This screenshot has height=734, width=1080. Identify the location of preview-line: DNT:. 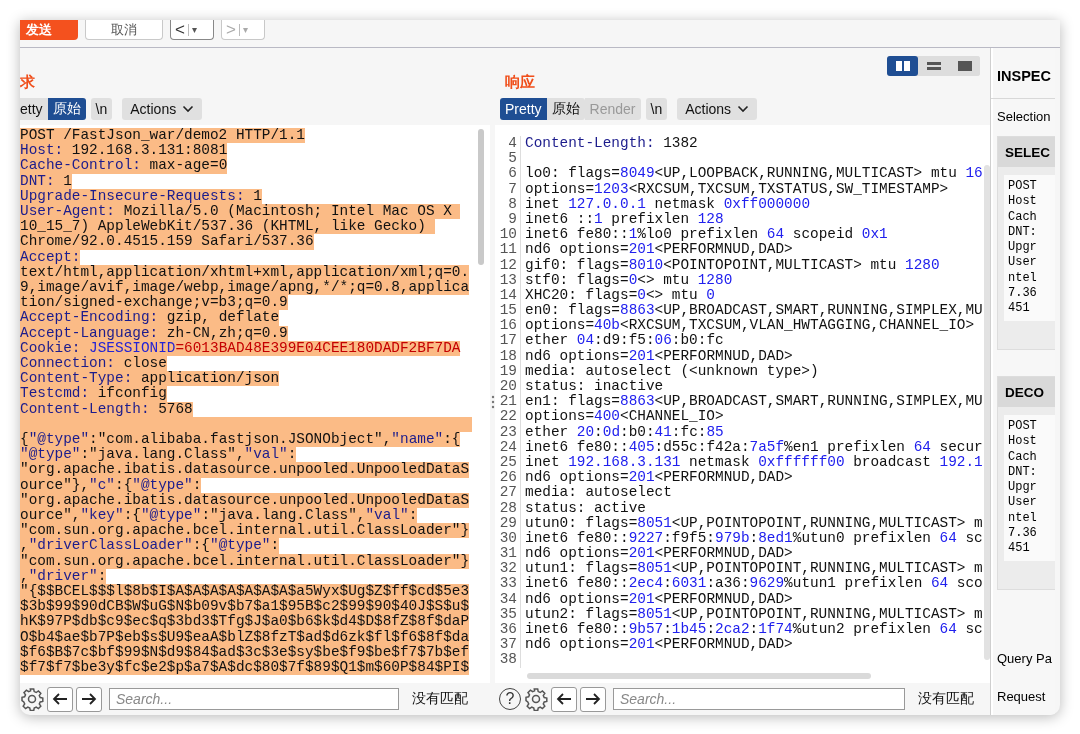
(1023, 232).